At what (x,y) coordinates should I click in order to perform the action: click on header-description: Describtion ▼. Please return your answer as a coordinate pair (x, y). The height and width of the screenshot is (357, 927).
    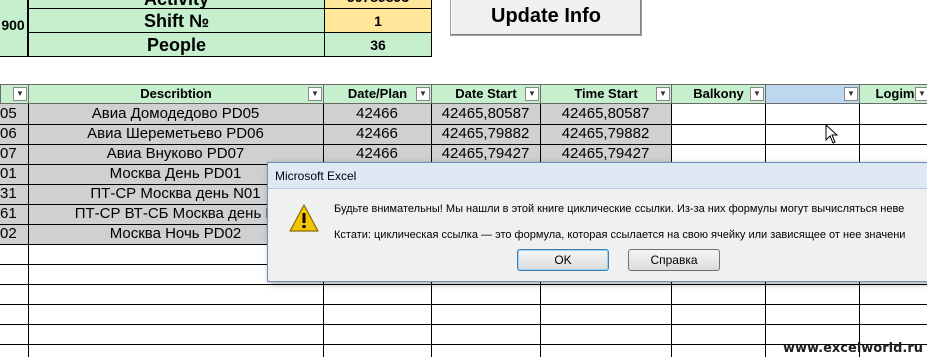
    Looking at the image, I should click on (176, 94).